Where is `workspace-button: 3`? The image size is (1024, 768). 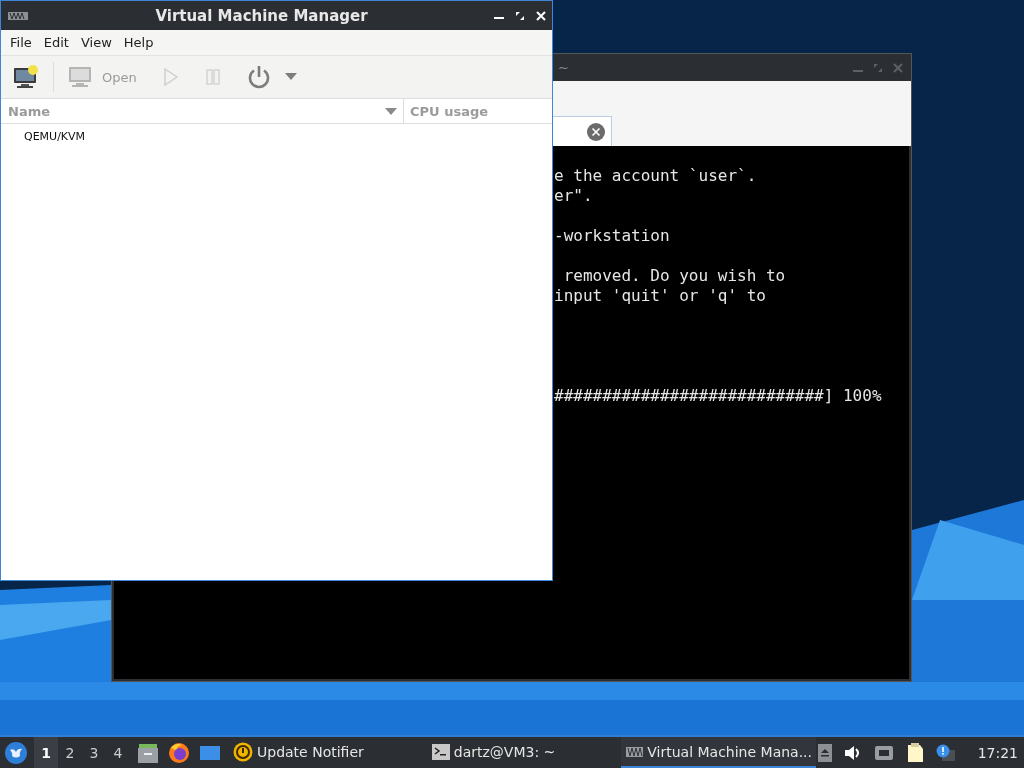
workspace-button: 3 is located at coordinates (94, 752).